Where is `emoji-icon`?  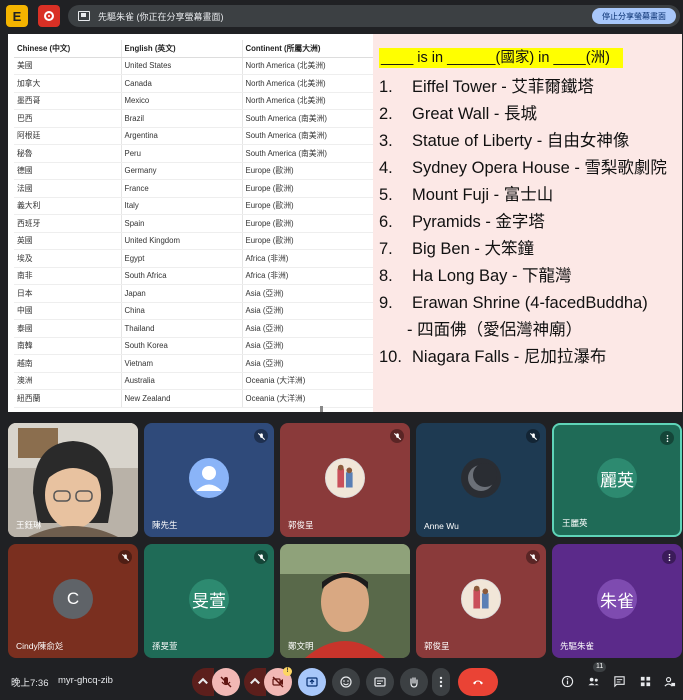 emoji-icon is located at coordinates (346, 682).